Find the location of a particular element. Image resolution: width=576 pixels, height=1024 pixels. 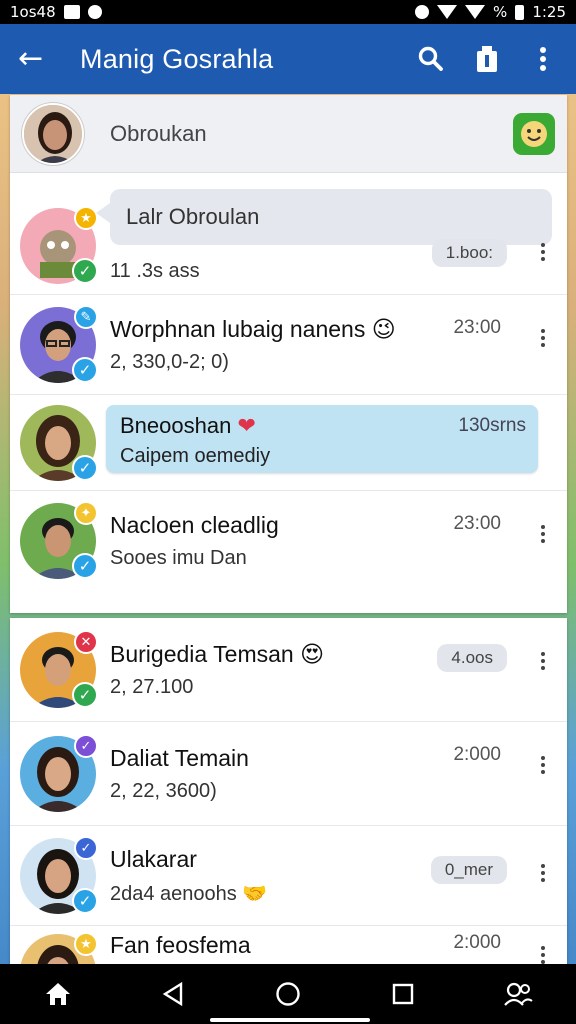

time-pill: 1.boo: is located at coordinates (469, 253).